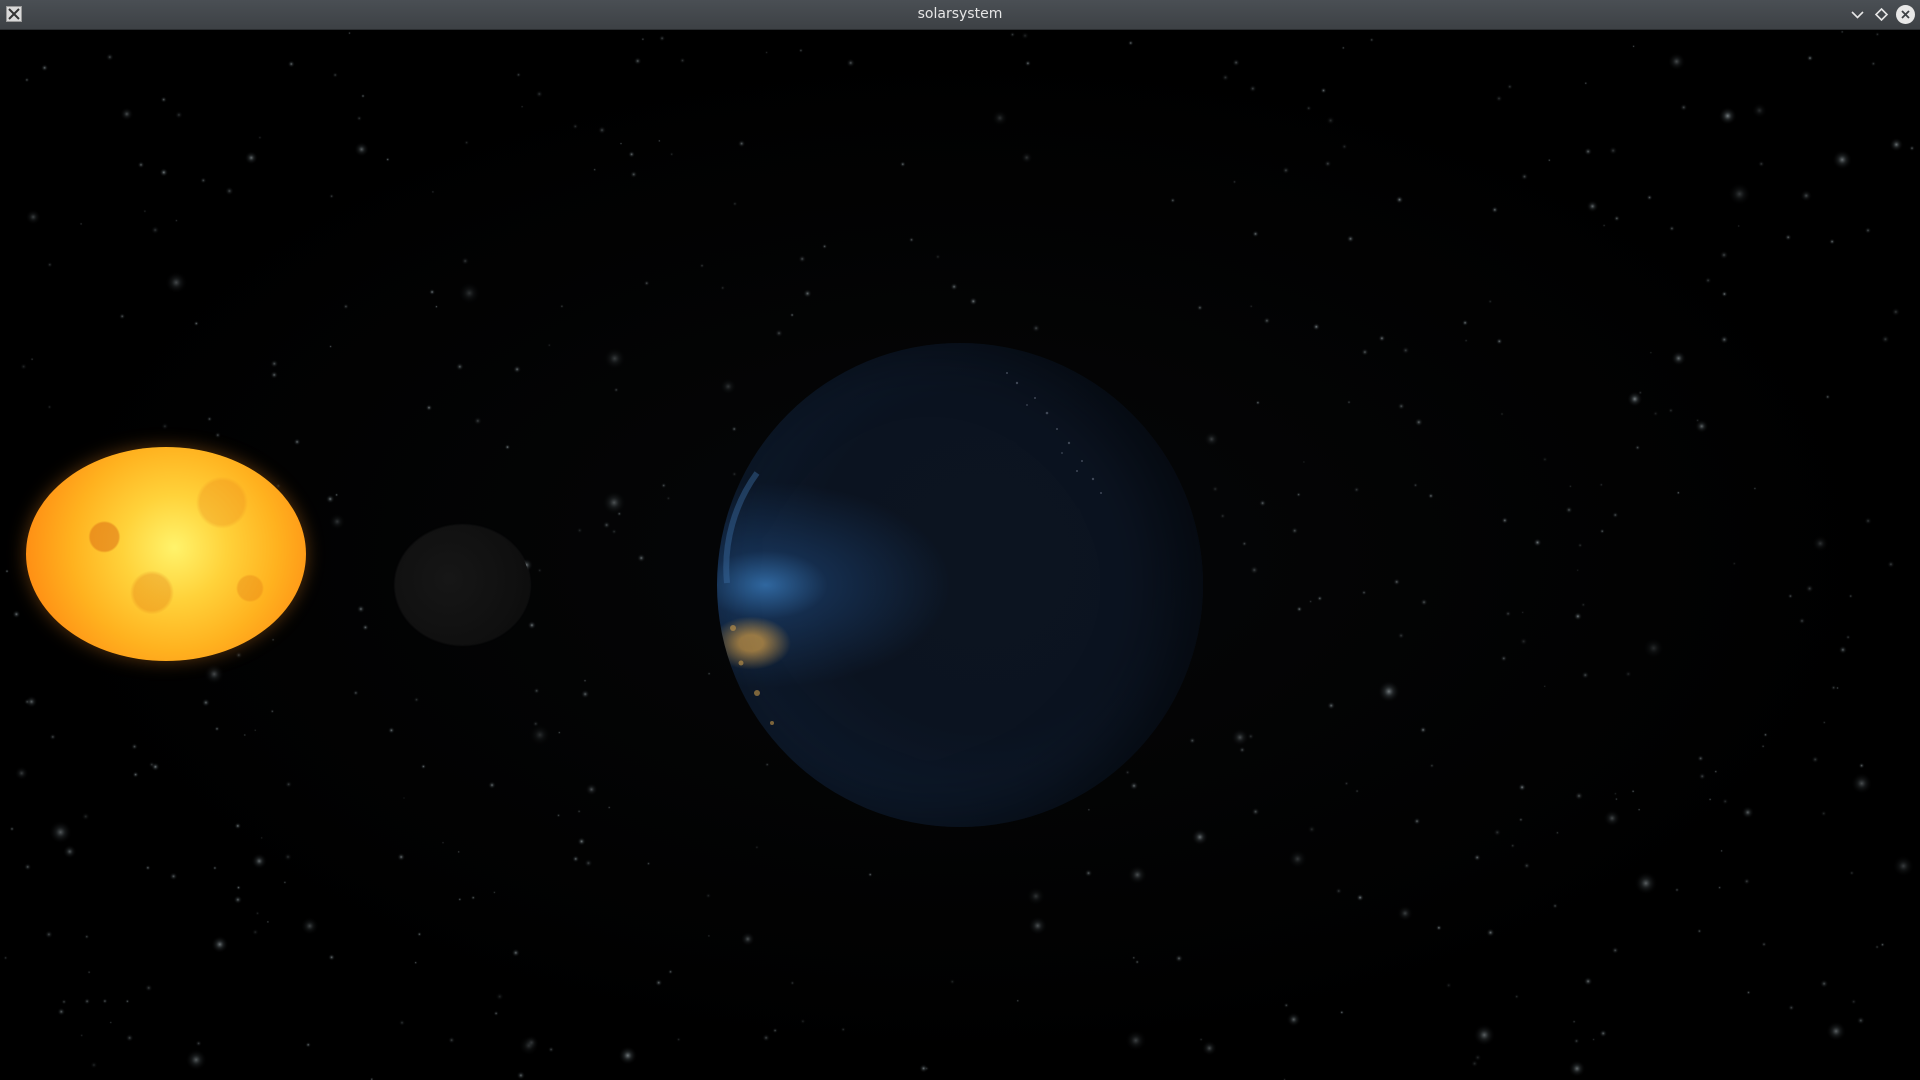 Image resolution: width=1920 pixels, height=1080 pixels. I want to click on maximize-button, so click(1881, 14).